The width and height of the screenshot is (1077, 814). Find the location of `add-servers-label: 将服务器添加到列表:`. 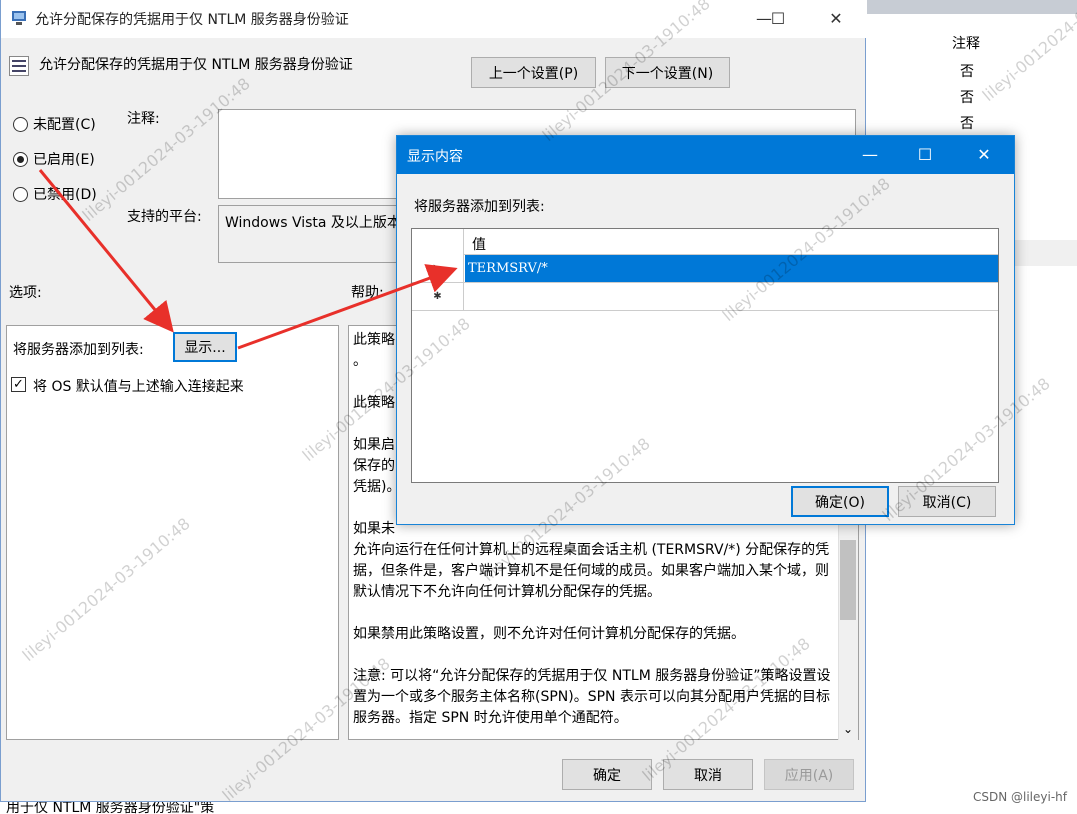

add-servers-label: 将服务器添加到列表: is located at coordinates (78, 350).